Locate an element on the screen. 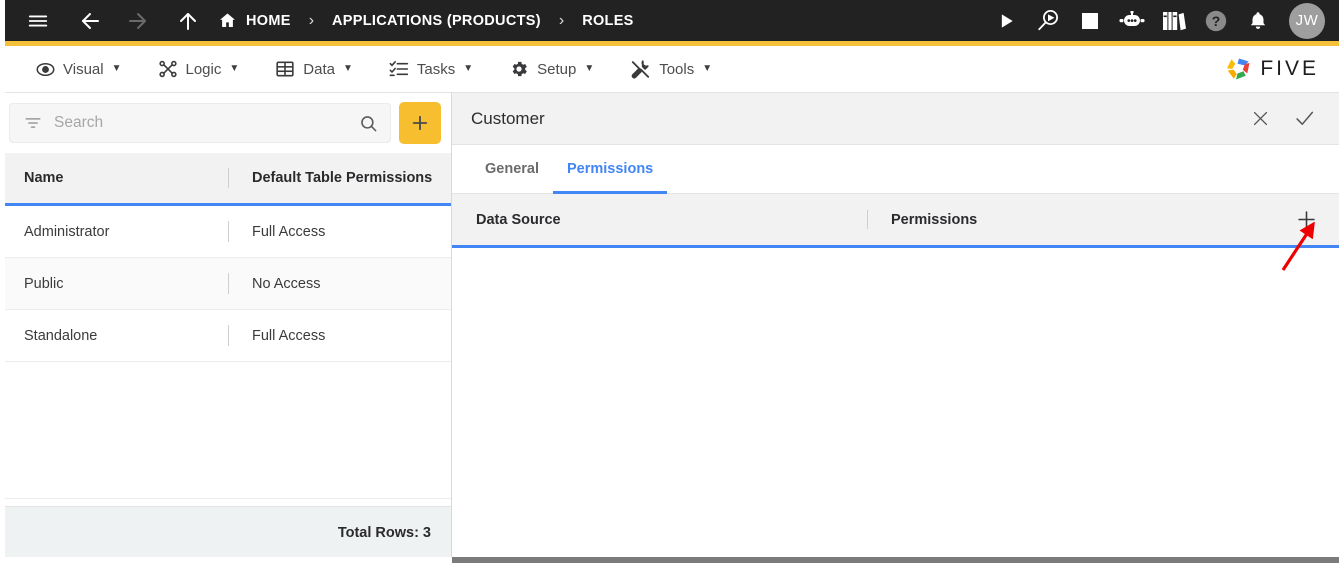 Image resolution: width=1339 pixels, height=563 pixels. search-icon is located at coordinates (368, 123).